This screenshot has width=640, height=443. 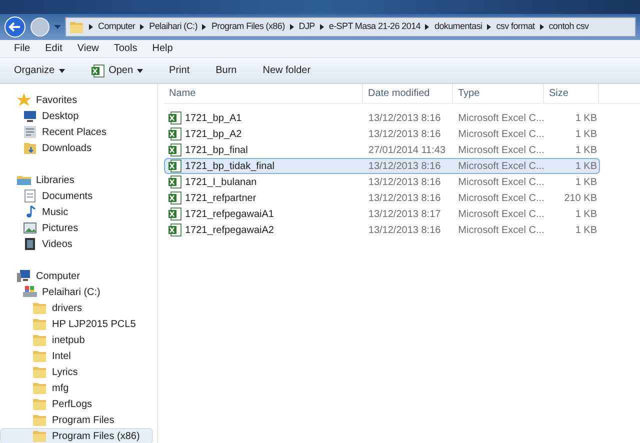 What do you see at coordinates (76, 292) in the screenshot?
I see `navigation-item: Pelaihari (C:)` at bounding box center [76, 292].